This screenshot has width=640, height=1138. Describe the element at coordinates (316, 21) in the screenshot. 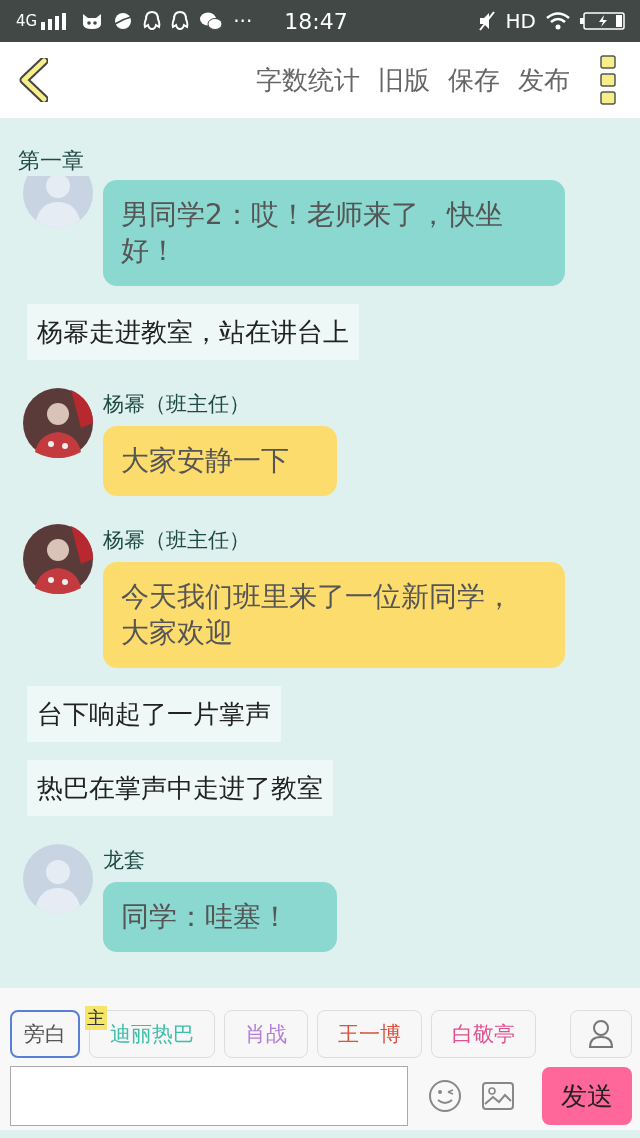

I see `clock: 18:47` at that location.